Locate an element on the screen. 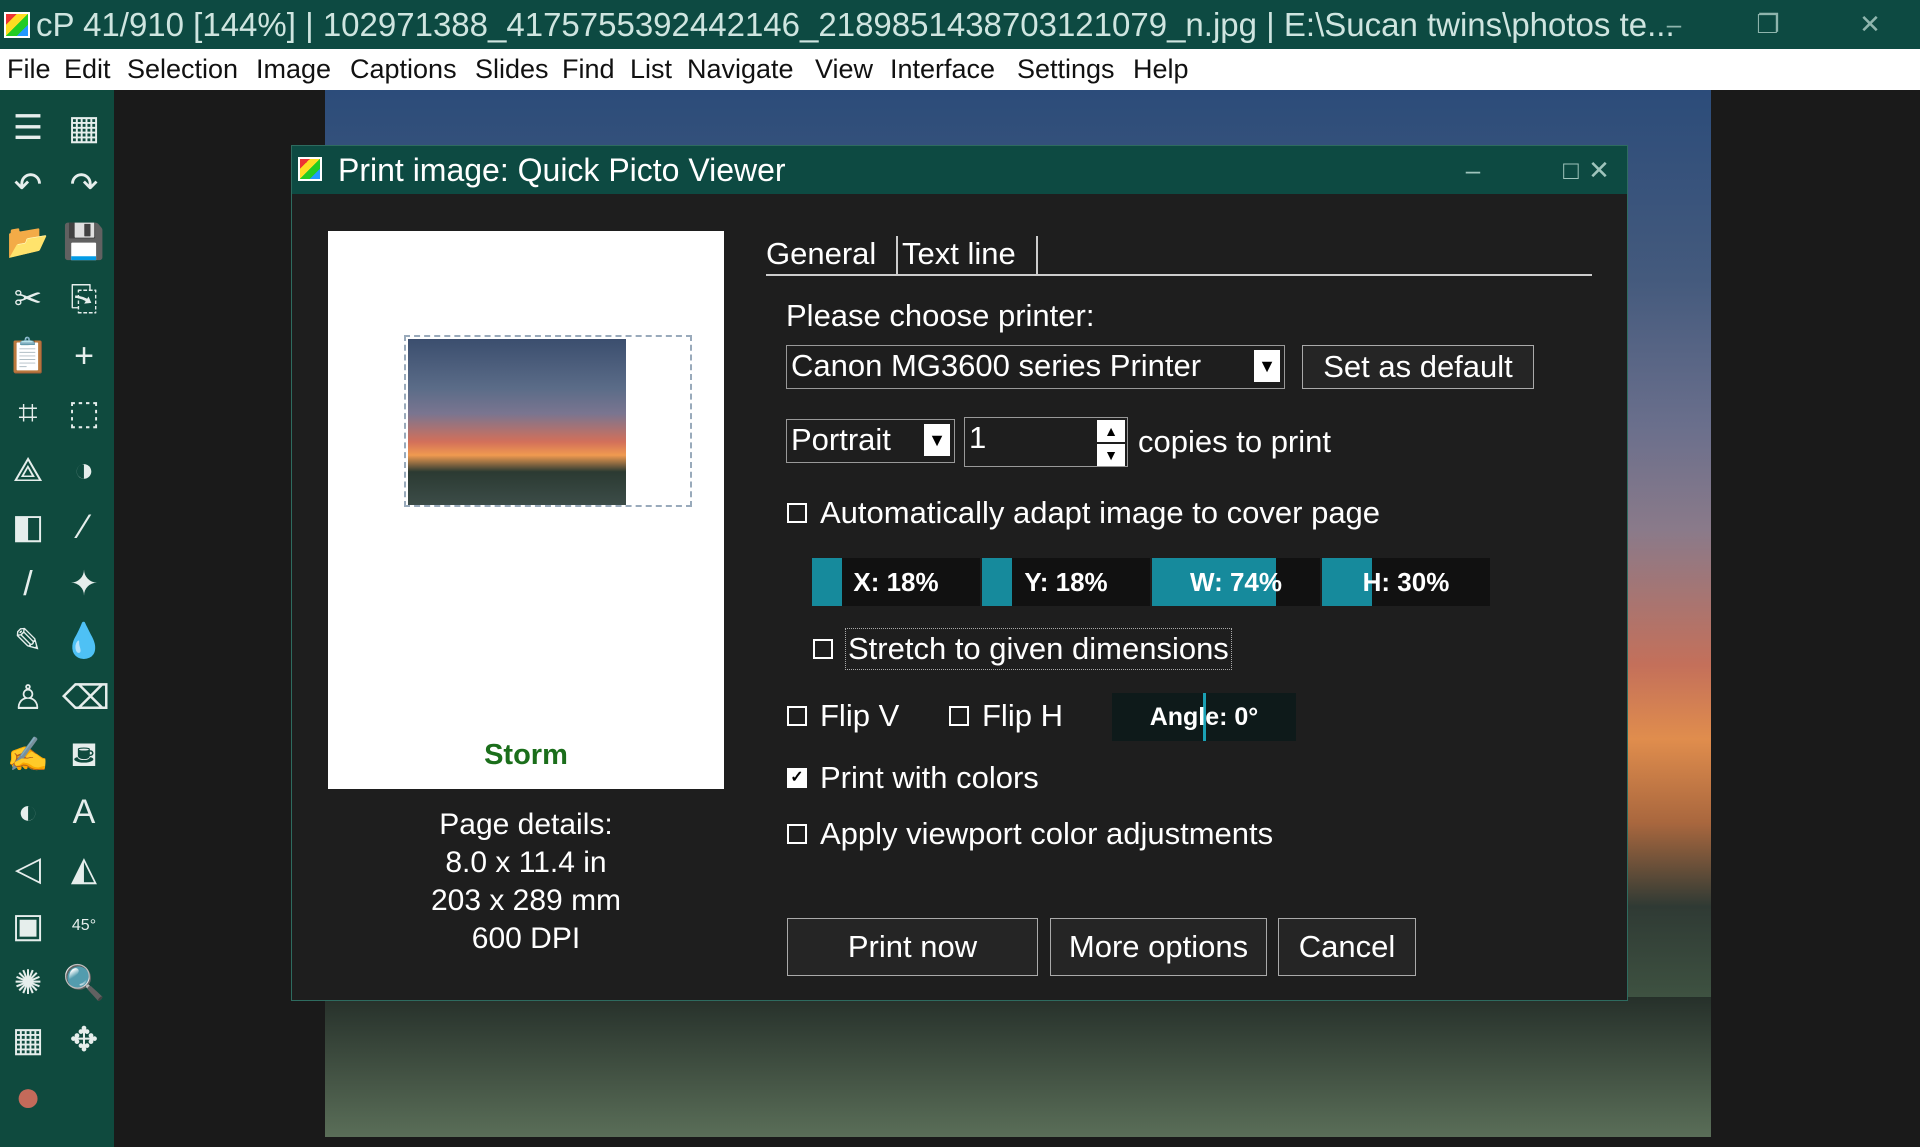 This screenshot has height=1147, width=1920. angle-value: Angle: 0° is located at coordinates (1204, 717).